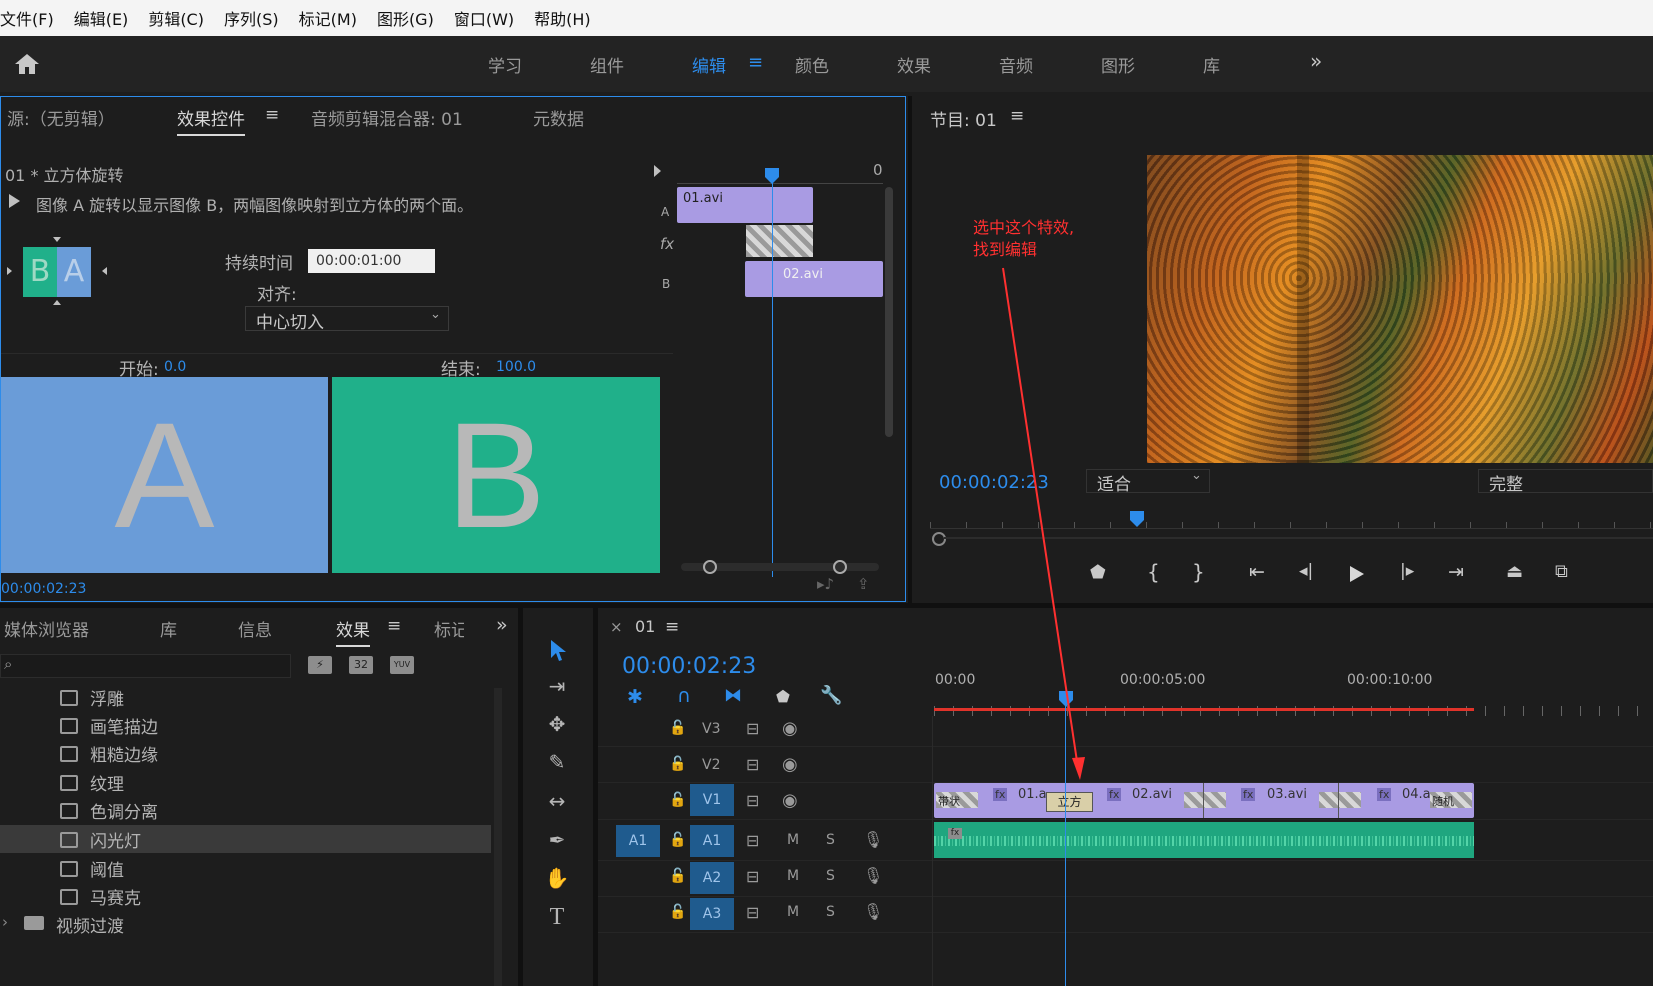 This screenshot has width=1653, height=986. I want to click on play-preview-icon, so click(14, 201).